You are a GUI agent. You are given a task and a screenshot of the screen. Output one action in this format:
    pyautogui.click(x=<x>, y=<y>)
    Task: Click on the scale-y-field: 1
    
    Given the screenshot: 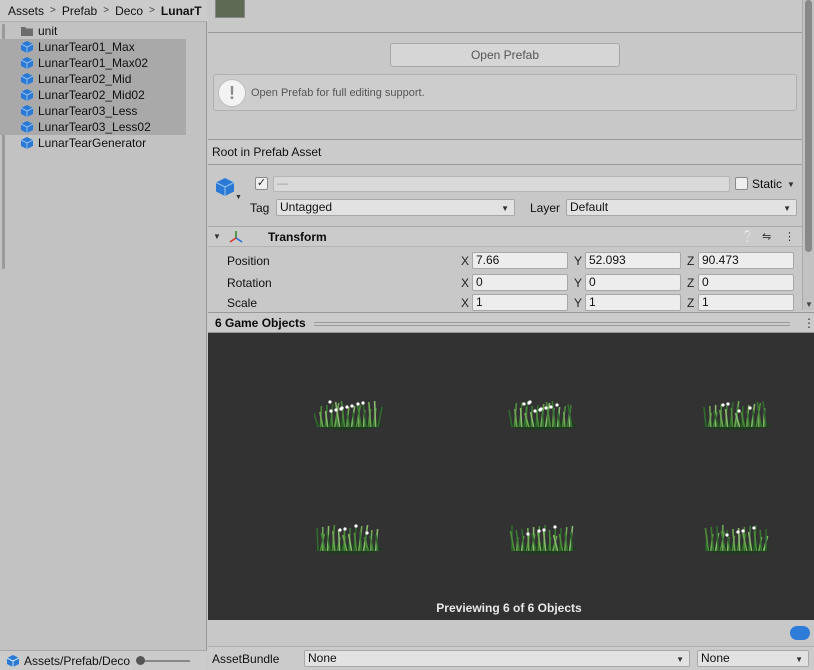 What is the action you would take?
    pyautogui.click(x=633, y=302)
    